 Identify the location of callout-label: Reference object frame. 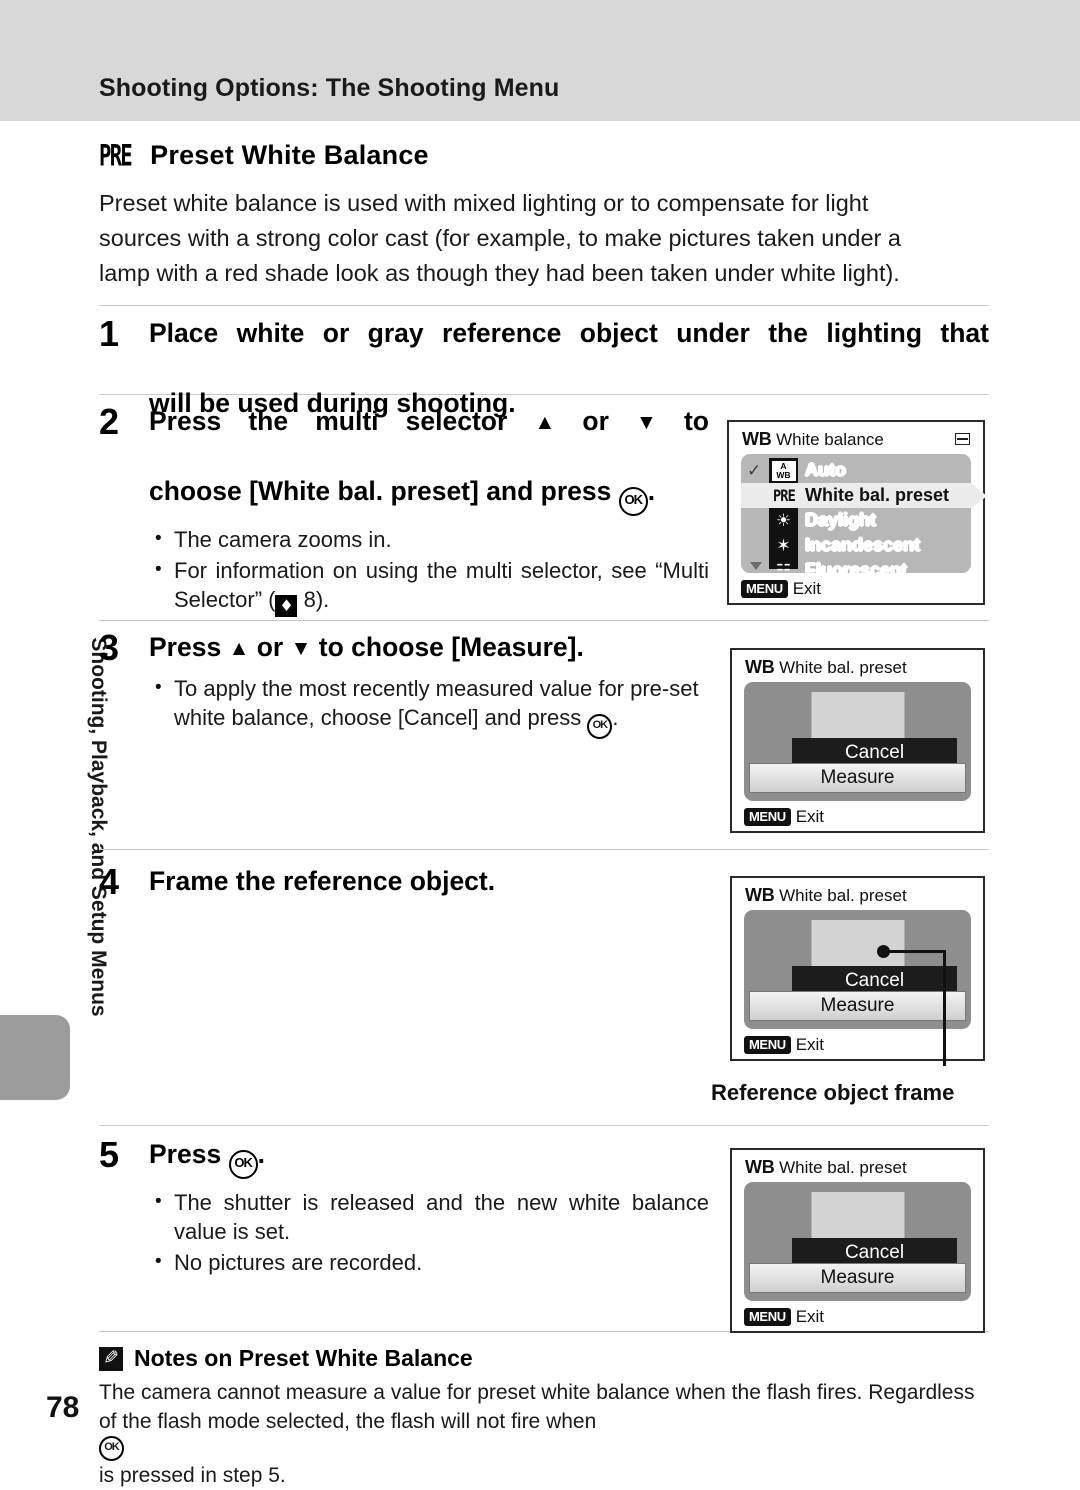
(833, 1092).